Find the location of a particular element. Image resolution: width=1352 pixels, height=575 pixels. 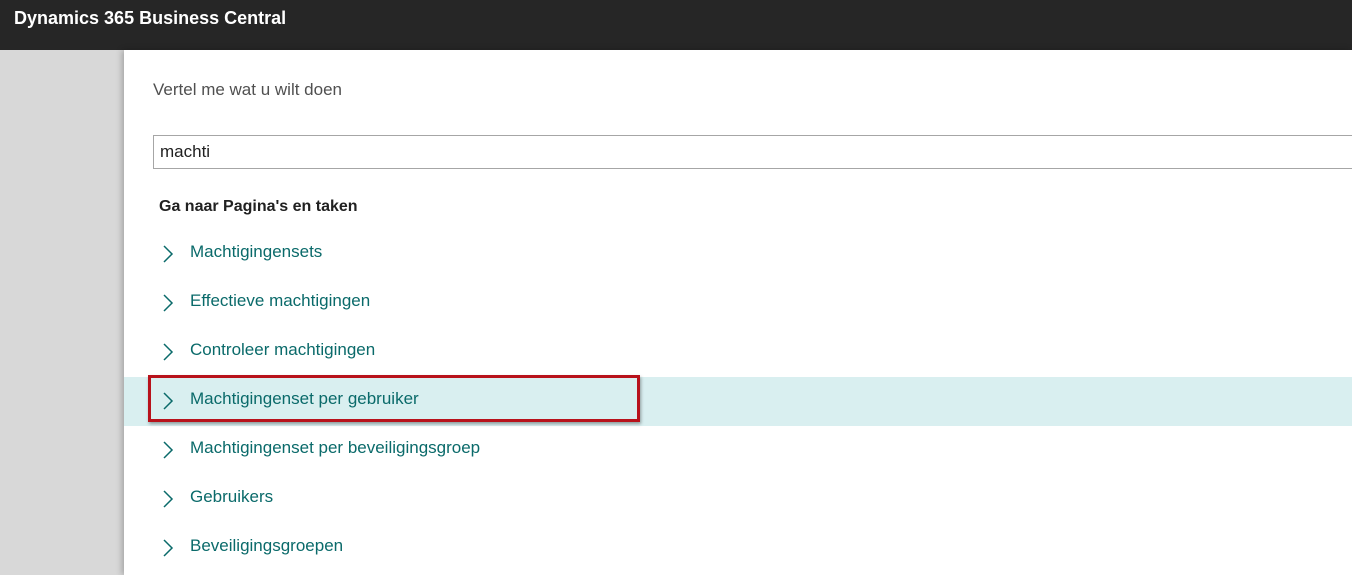

page-backdrop is located at coordinates (62, 312).